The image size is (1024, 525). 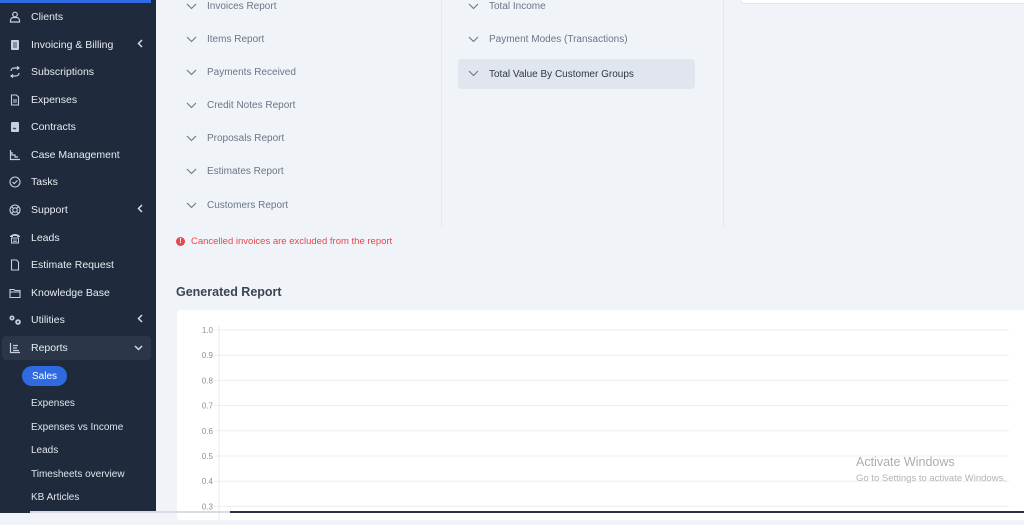 I want to click on sidebar-item-invoicing-billing: Invoicing & Billing, so click(x=75, y=45).